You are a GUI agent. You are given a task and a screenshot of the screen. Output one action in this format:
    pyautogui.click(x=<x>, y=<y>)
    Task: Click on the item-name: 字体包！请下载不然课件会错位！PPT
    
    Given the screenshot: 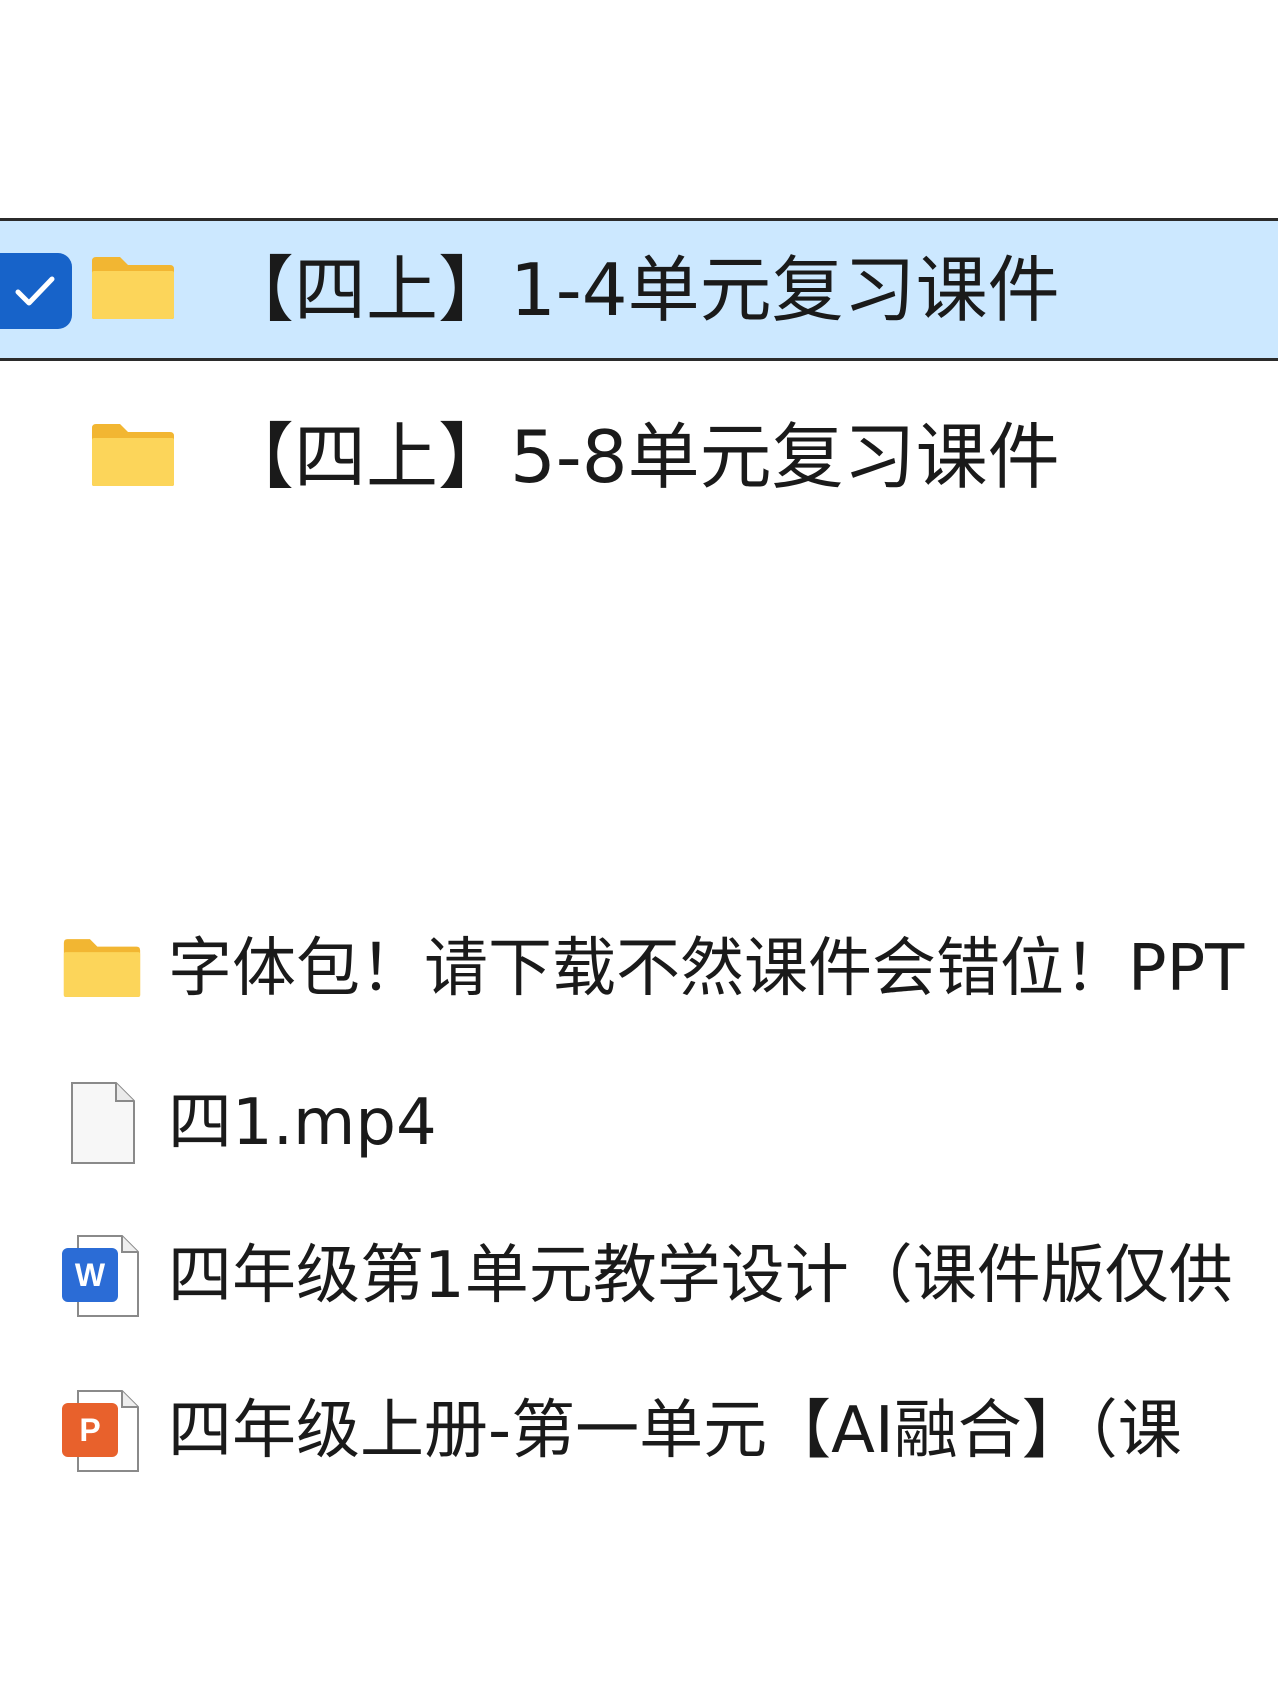 What is the action you would take?
    pyautogui.click(x=706, y=969)
    